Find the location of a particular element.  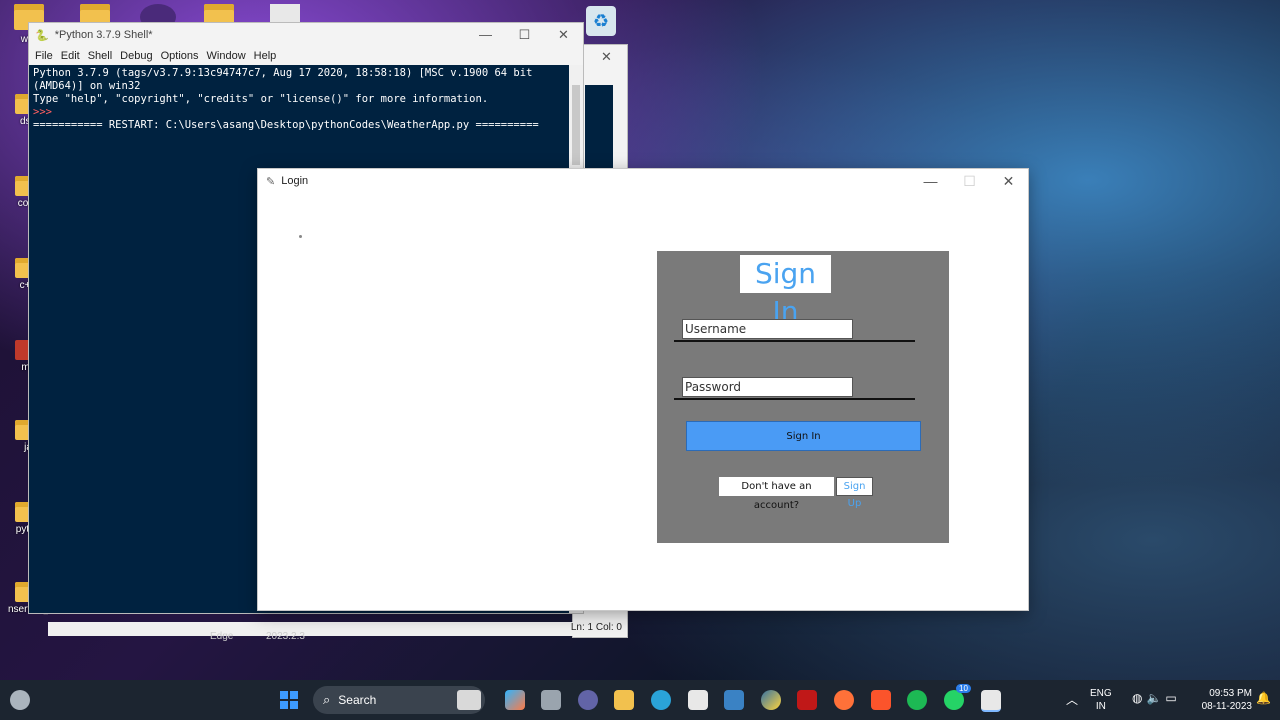

console-prompt: >>> is located at coordinates (42, 112).